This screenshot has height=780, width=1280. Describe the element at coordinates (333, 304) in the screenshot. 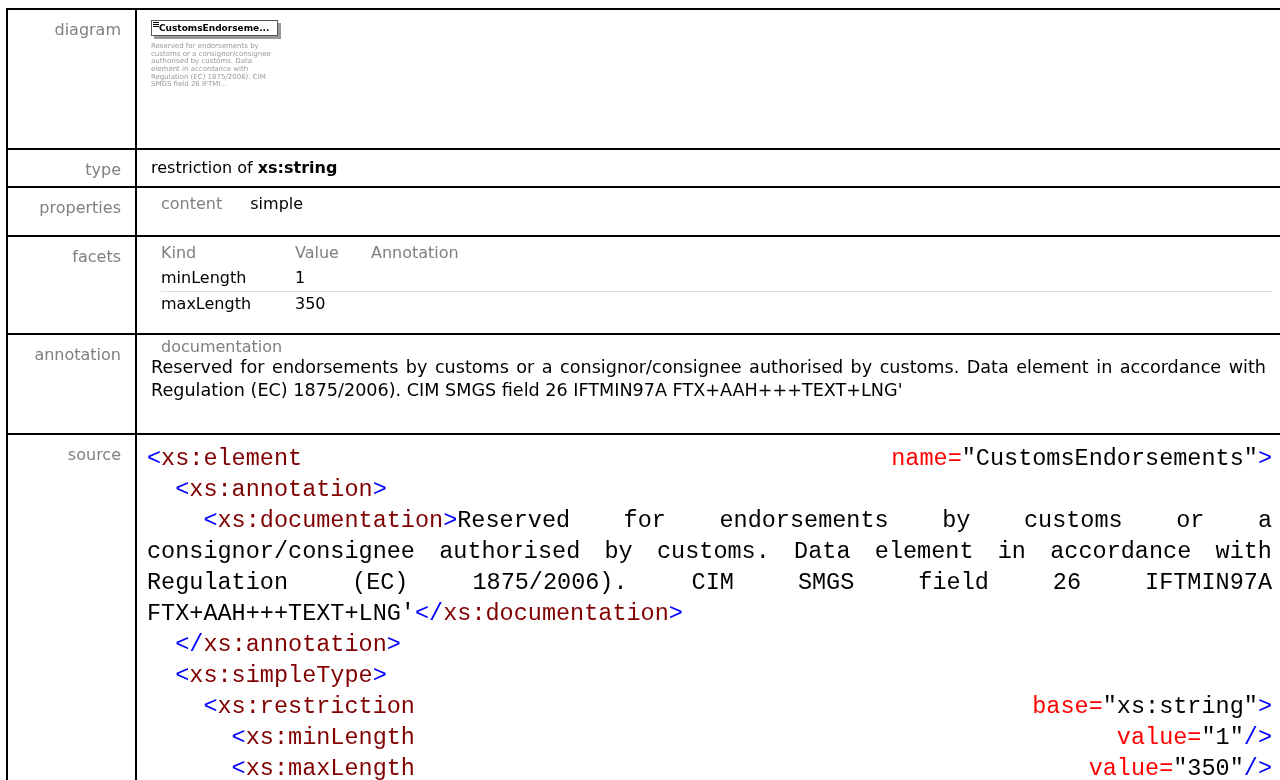

I see `table-cell: 350` at that location.